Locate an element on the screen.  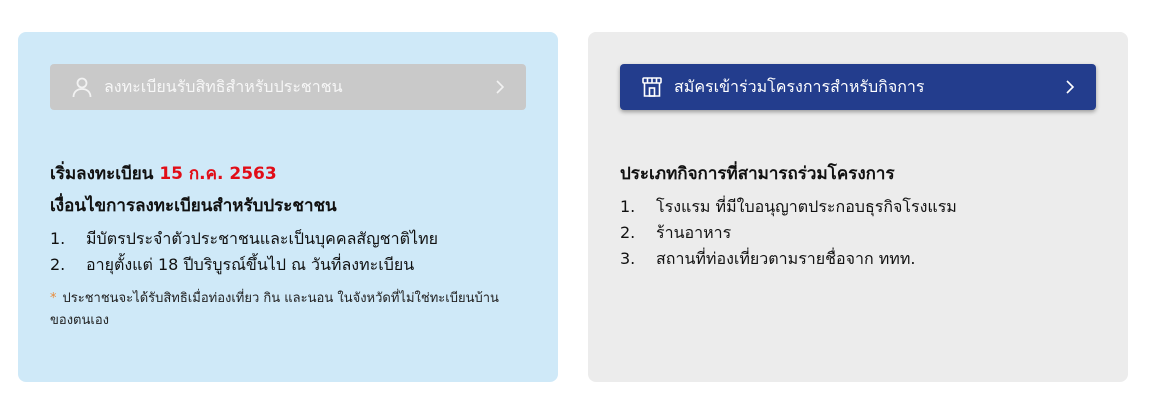
list-item-text: สถานที่ท่องเที่ยวตามรายชื่อจาก ททท. is located at coordinates (786, 258).